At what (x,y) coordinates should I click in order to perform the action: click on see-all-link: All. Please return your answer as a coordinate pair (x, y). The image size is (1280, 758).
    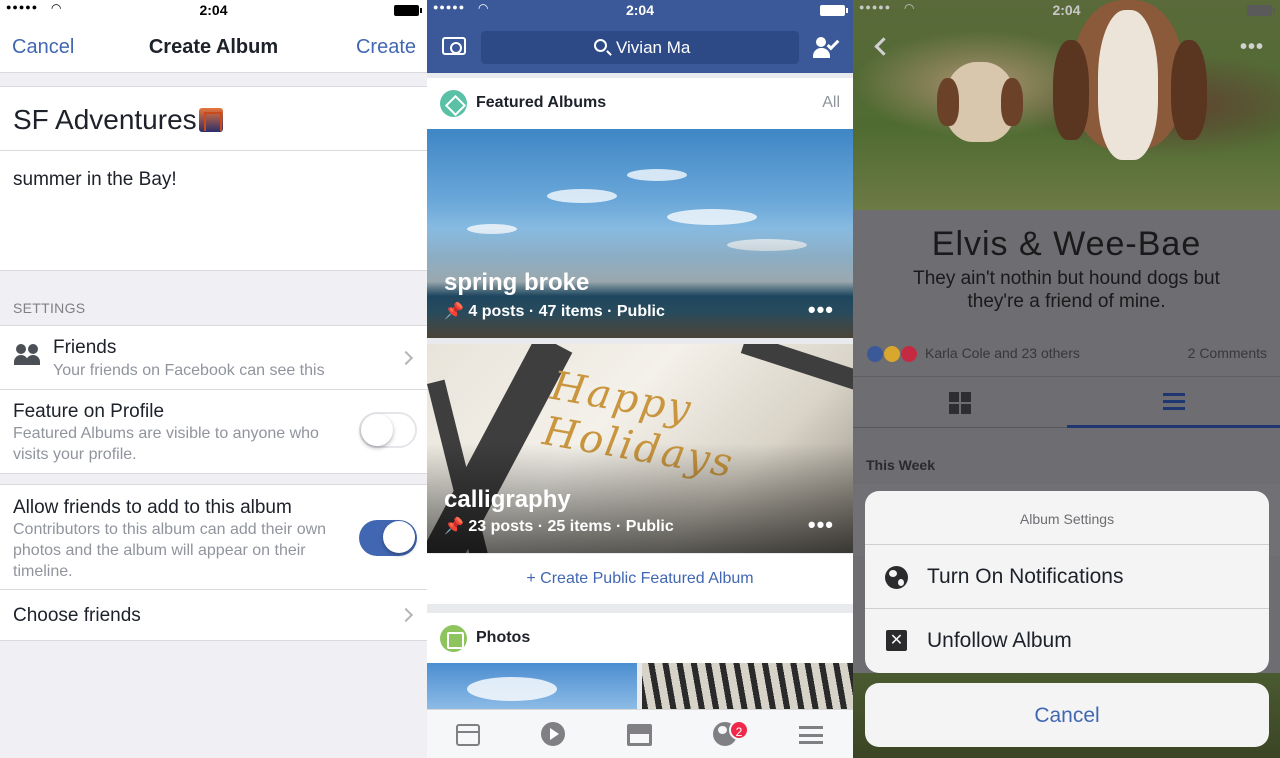
    Looking at the image, I should click on (831, 103).